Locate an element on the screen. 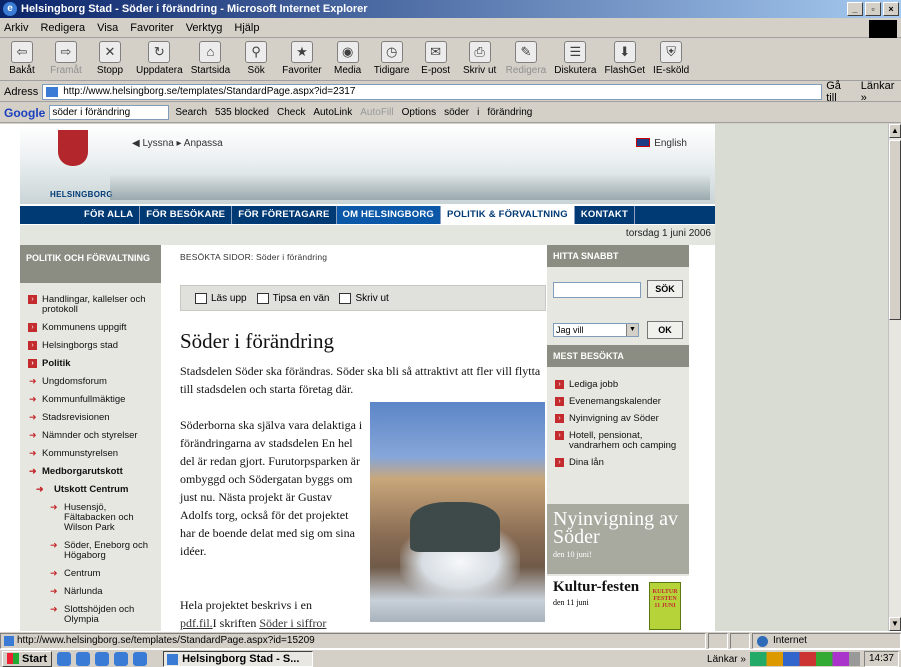 The image size is (901, 667). options-button: Options is located at coordinates (419, 112).